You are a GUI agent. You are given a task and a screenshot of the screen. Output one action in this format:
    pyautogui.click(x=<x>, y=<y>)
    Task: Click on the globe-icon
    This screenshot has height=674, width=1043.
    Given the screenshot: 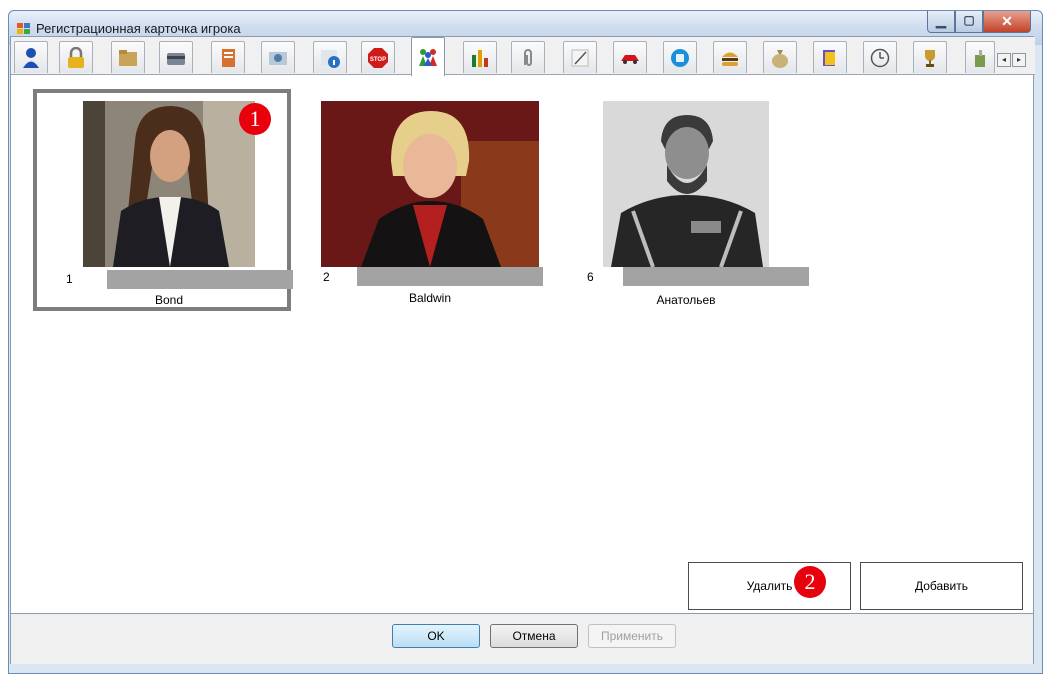 What is the action you would take?
    pyautogui.click(x=680, y=58)
    